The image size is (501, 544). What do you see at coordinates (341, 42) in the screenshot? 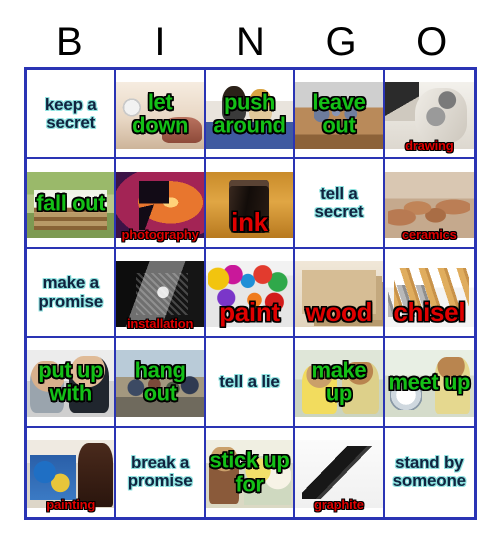
I see `header-letter-g: G` at bounding box center [341, 42].